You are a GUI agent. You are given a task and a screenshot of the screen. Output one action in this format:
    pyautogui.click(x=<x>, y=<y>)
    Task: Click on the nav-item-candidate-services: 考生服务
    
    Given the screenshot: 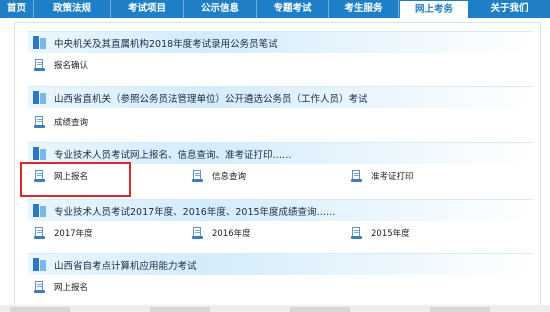 What is the action you would take?
    pyautogui.click(x=364, y=9)
    